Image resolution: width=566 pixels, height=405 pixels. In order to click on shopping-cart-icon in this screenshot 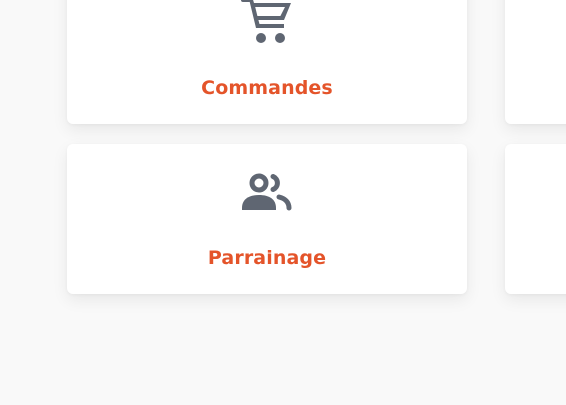, I will do `click(266, 21)`.